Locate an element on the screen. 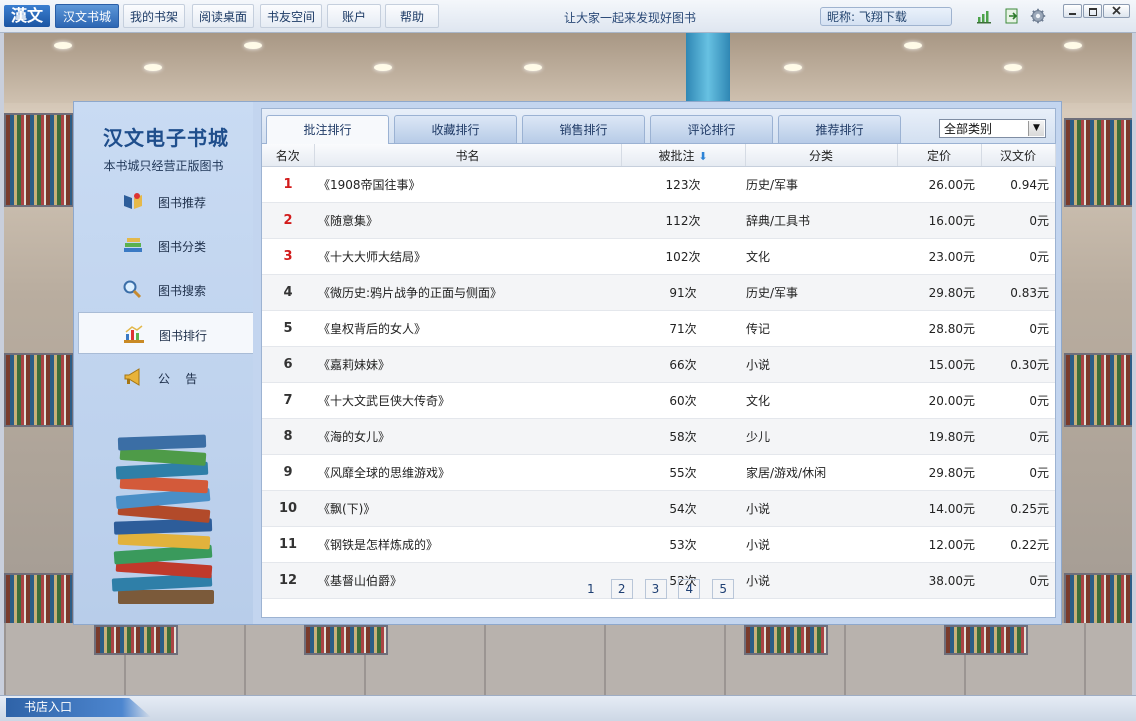 The width and height of the screenshot is (1136, 721). sidebar-item-ranking: 图书排行 is located at coordinates (165, 333).